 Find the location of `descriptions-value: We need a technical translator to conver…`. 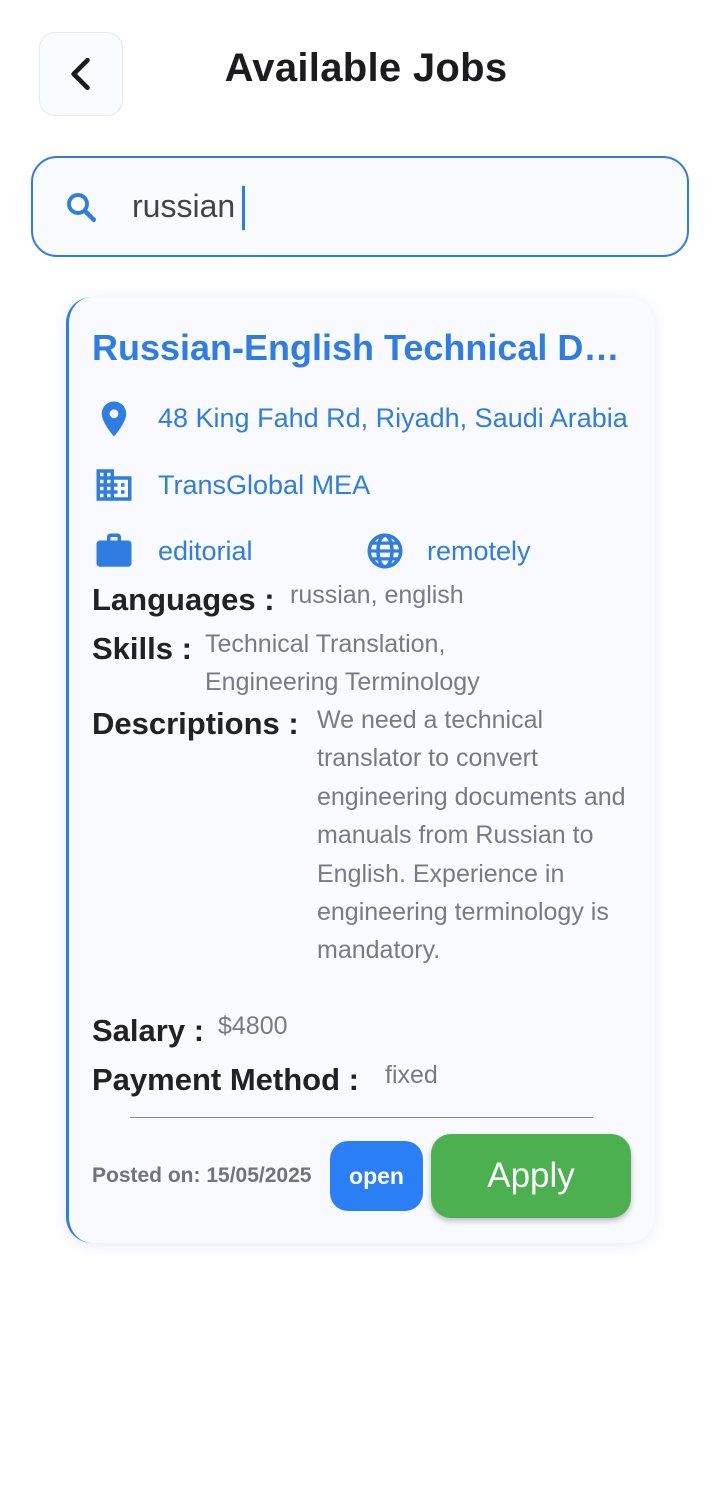

descriptions-value: We need a technical translator to conver… is located at coordinates (471, 835).